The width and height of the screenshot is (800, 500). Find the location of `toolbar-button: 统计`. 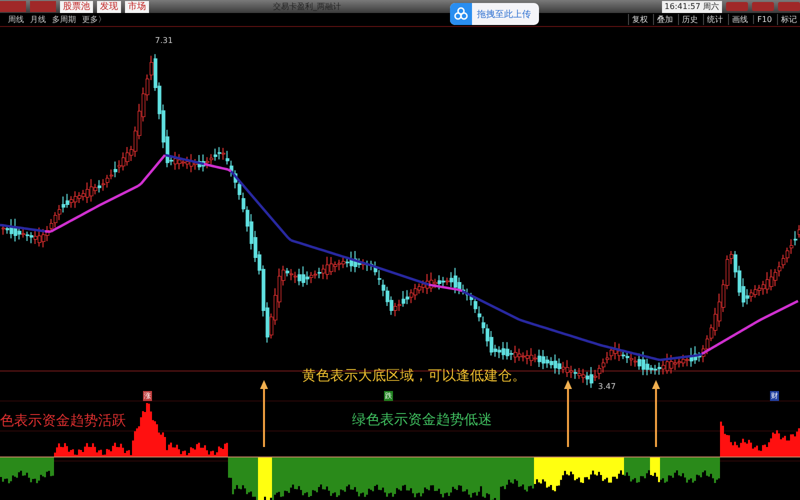

toolbar-button: 统计 is located at coordinates (714, 19).